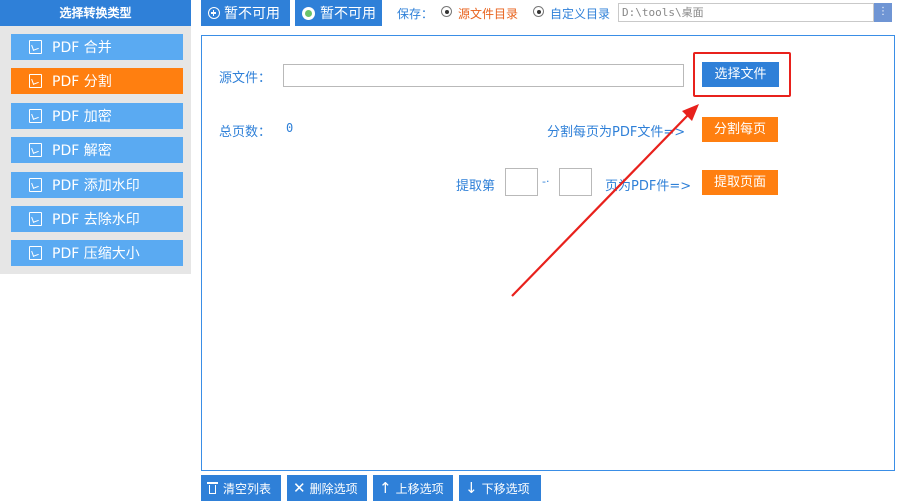  What do you see at coordinates (575, 182) in the screenshot?
I see `extract-end-page-input` at bounding box center [575, 182].